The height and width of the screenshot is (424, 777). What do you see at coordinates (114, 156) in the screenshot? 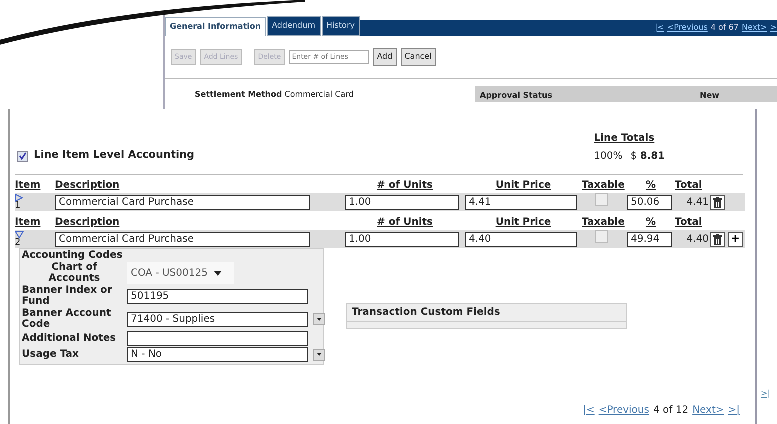
I see `checkbox-label: Line Item Level Accounting` at bounding box center [114, 156].